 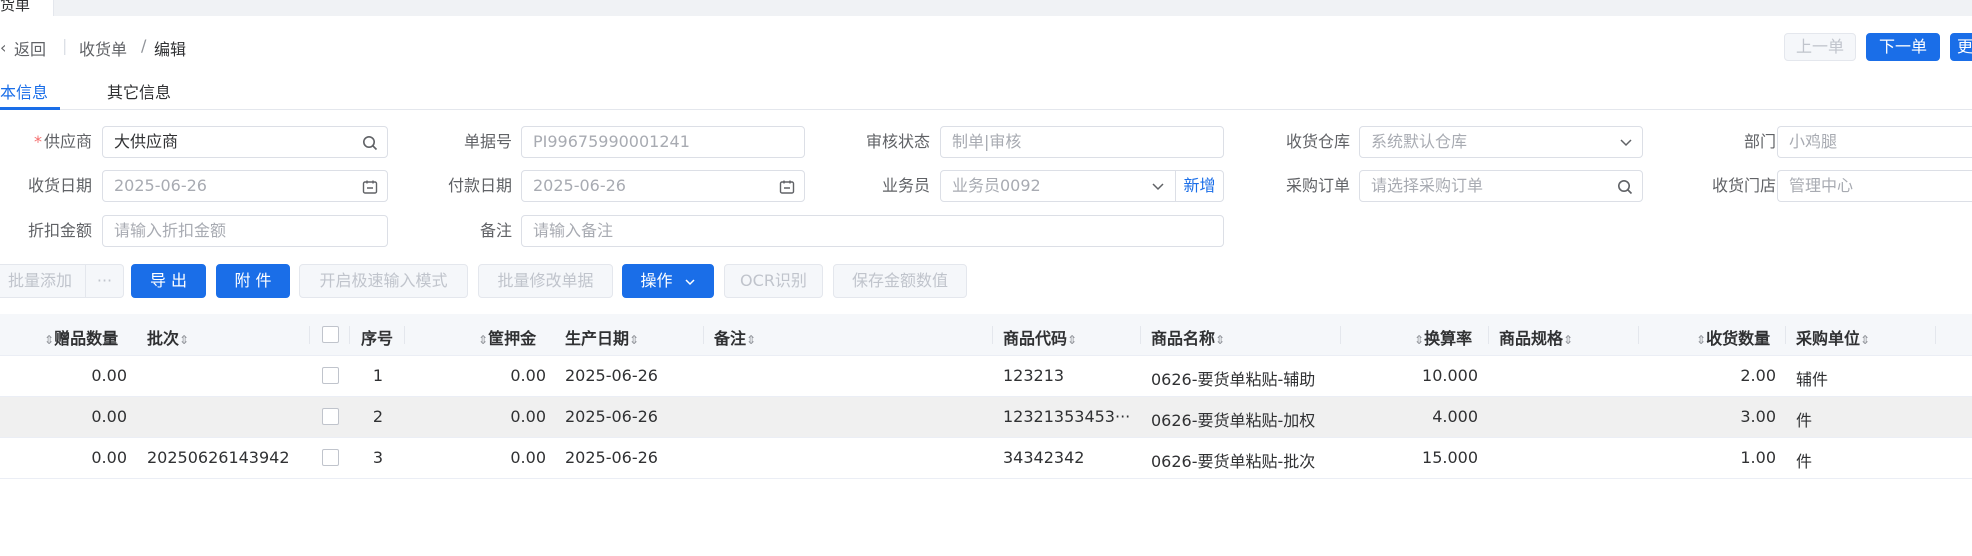 What do you see at coordinates (986, 47) in the screenshot?
I see `breadcrumb: ‹ 返回 | 收货单 / 编辑` at bounding box center [986, 47].